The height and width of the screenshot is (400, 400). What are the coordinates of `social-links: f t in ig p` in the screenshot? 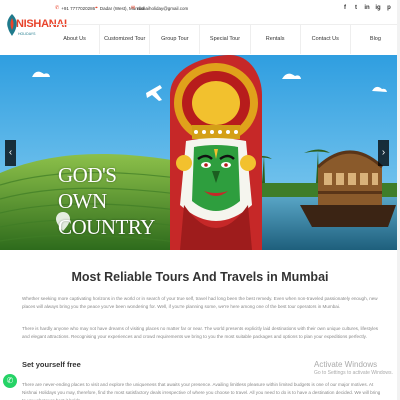 It's located at (367, 8).